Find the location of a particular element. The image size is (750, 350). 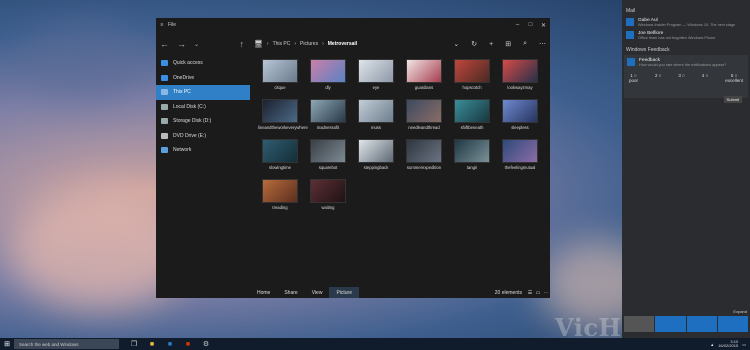

mail-icon is located at coordinates (630, 22).